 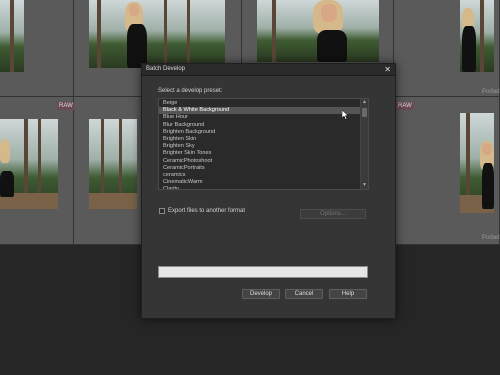 What do you see at coordinates (260, 168) in the screenshot?
I see `preset-list-item: CeramicPortraits` at bounding box center [260, 168].